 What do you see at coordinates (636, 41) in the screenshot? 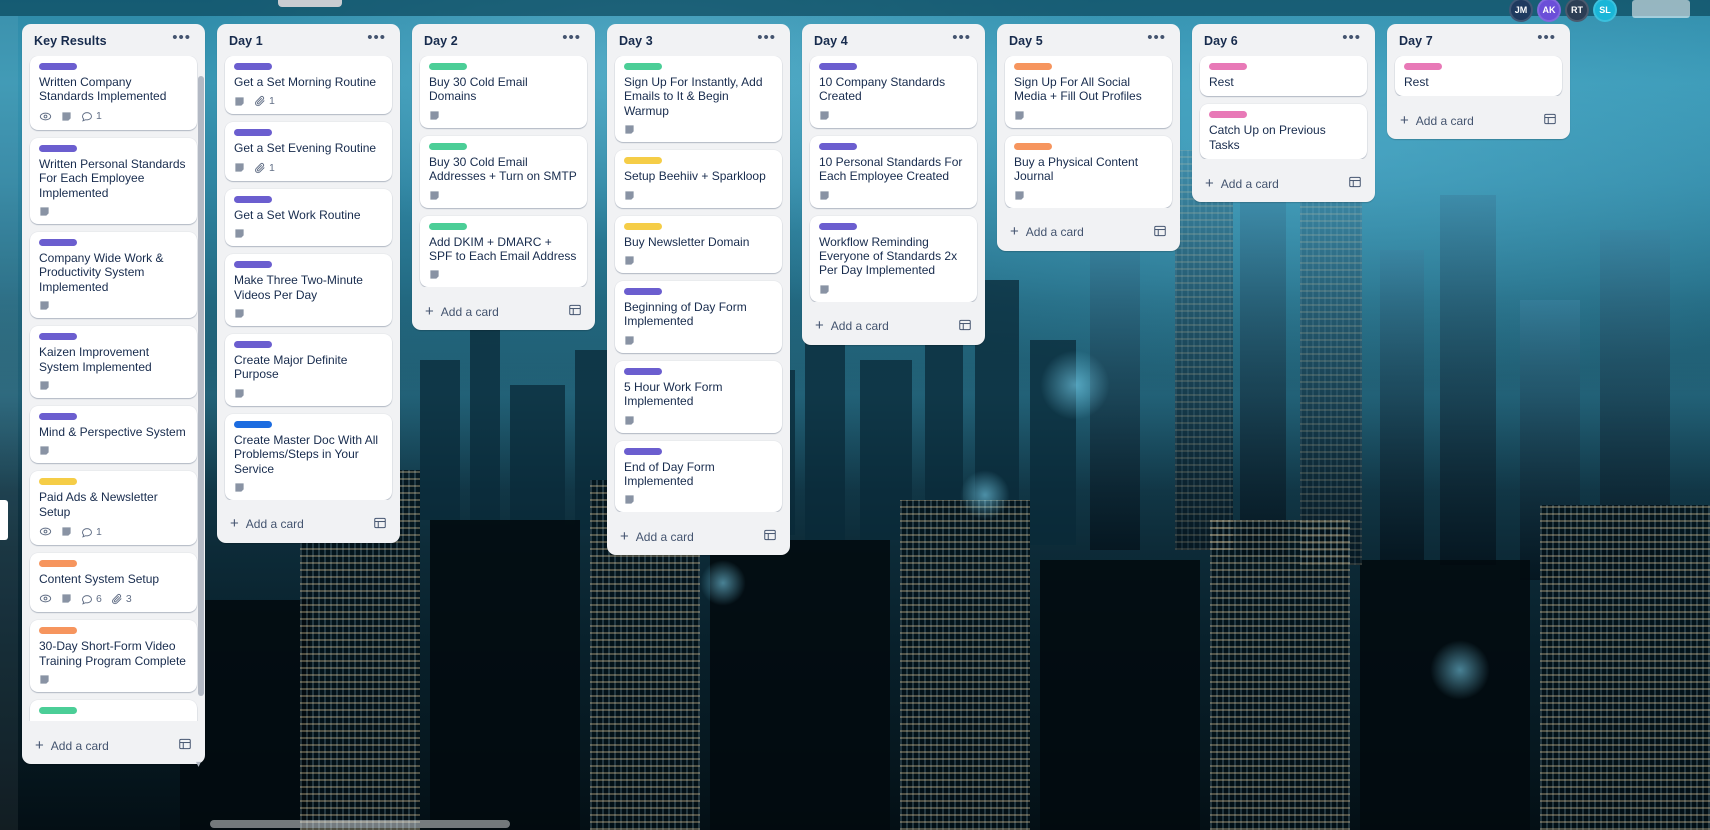
I see `list-title: Day 3` at bounding box center [636, 41].